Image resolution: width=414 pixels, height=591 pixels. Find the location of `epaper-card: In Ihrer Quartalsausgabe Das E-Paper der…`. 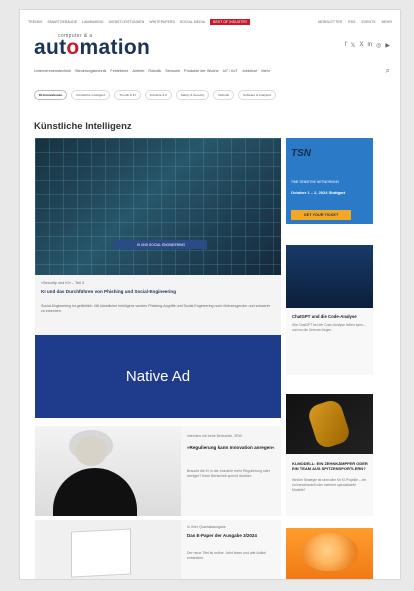

epaper-card: In Ihrer Quartalsausgabe Das E-Paper der… is located at coordinates (158, 549).